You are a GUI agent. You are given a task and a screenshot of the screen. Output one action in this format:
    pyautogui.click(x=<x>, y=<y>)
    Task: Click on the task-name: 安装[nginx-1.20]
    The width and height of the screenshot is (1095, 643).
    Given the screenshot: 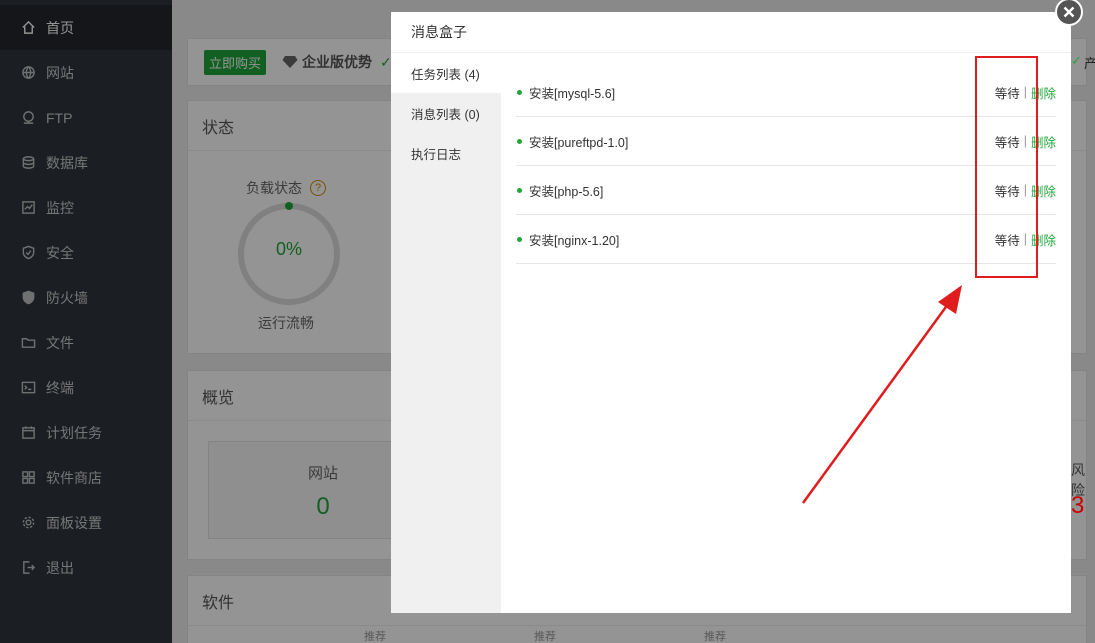 What is the action you would take?
    pyautogui.click(x=574, y=240)
    